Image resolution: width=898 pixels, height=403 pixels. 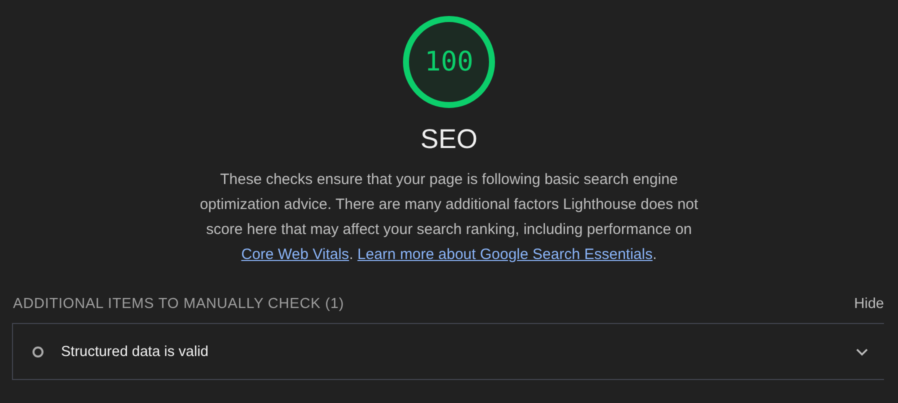 What do you see at coordinates (449, 62) in the screenshot?
I see `score-value: 100` at bounding box center [449, 62].